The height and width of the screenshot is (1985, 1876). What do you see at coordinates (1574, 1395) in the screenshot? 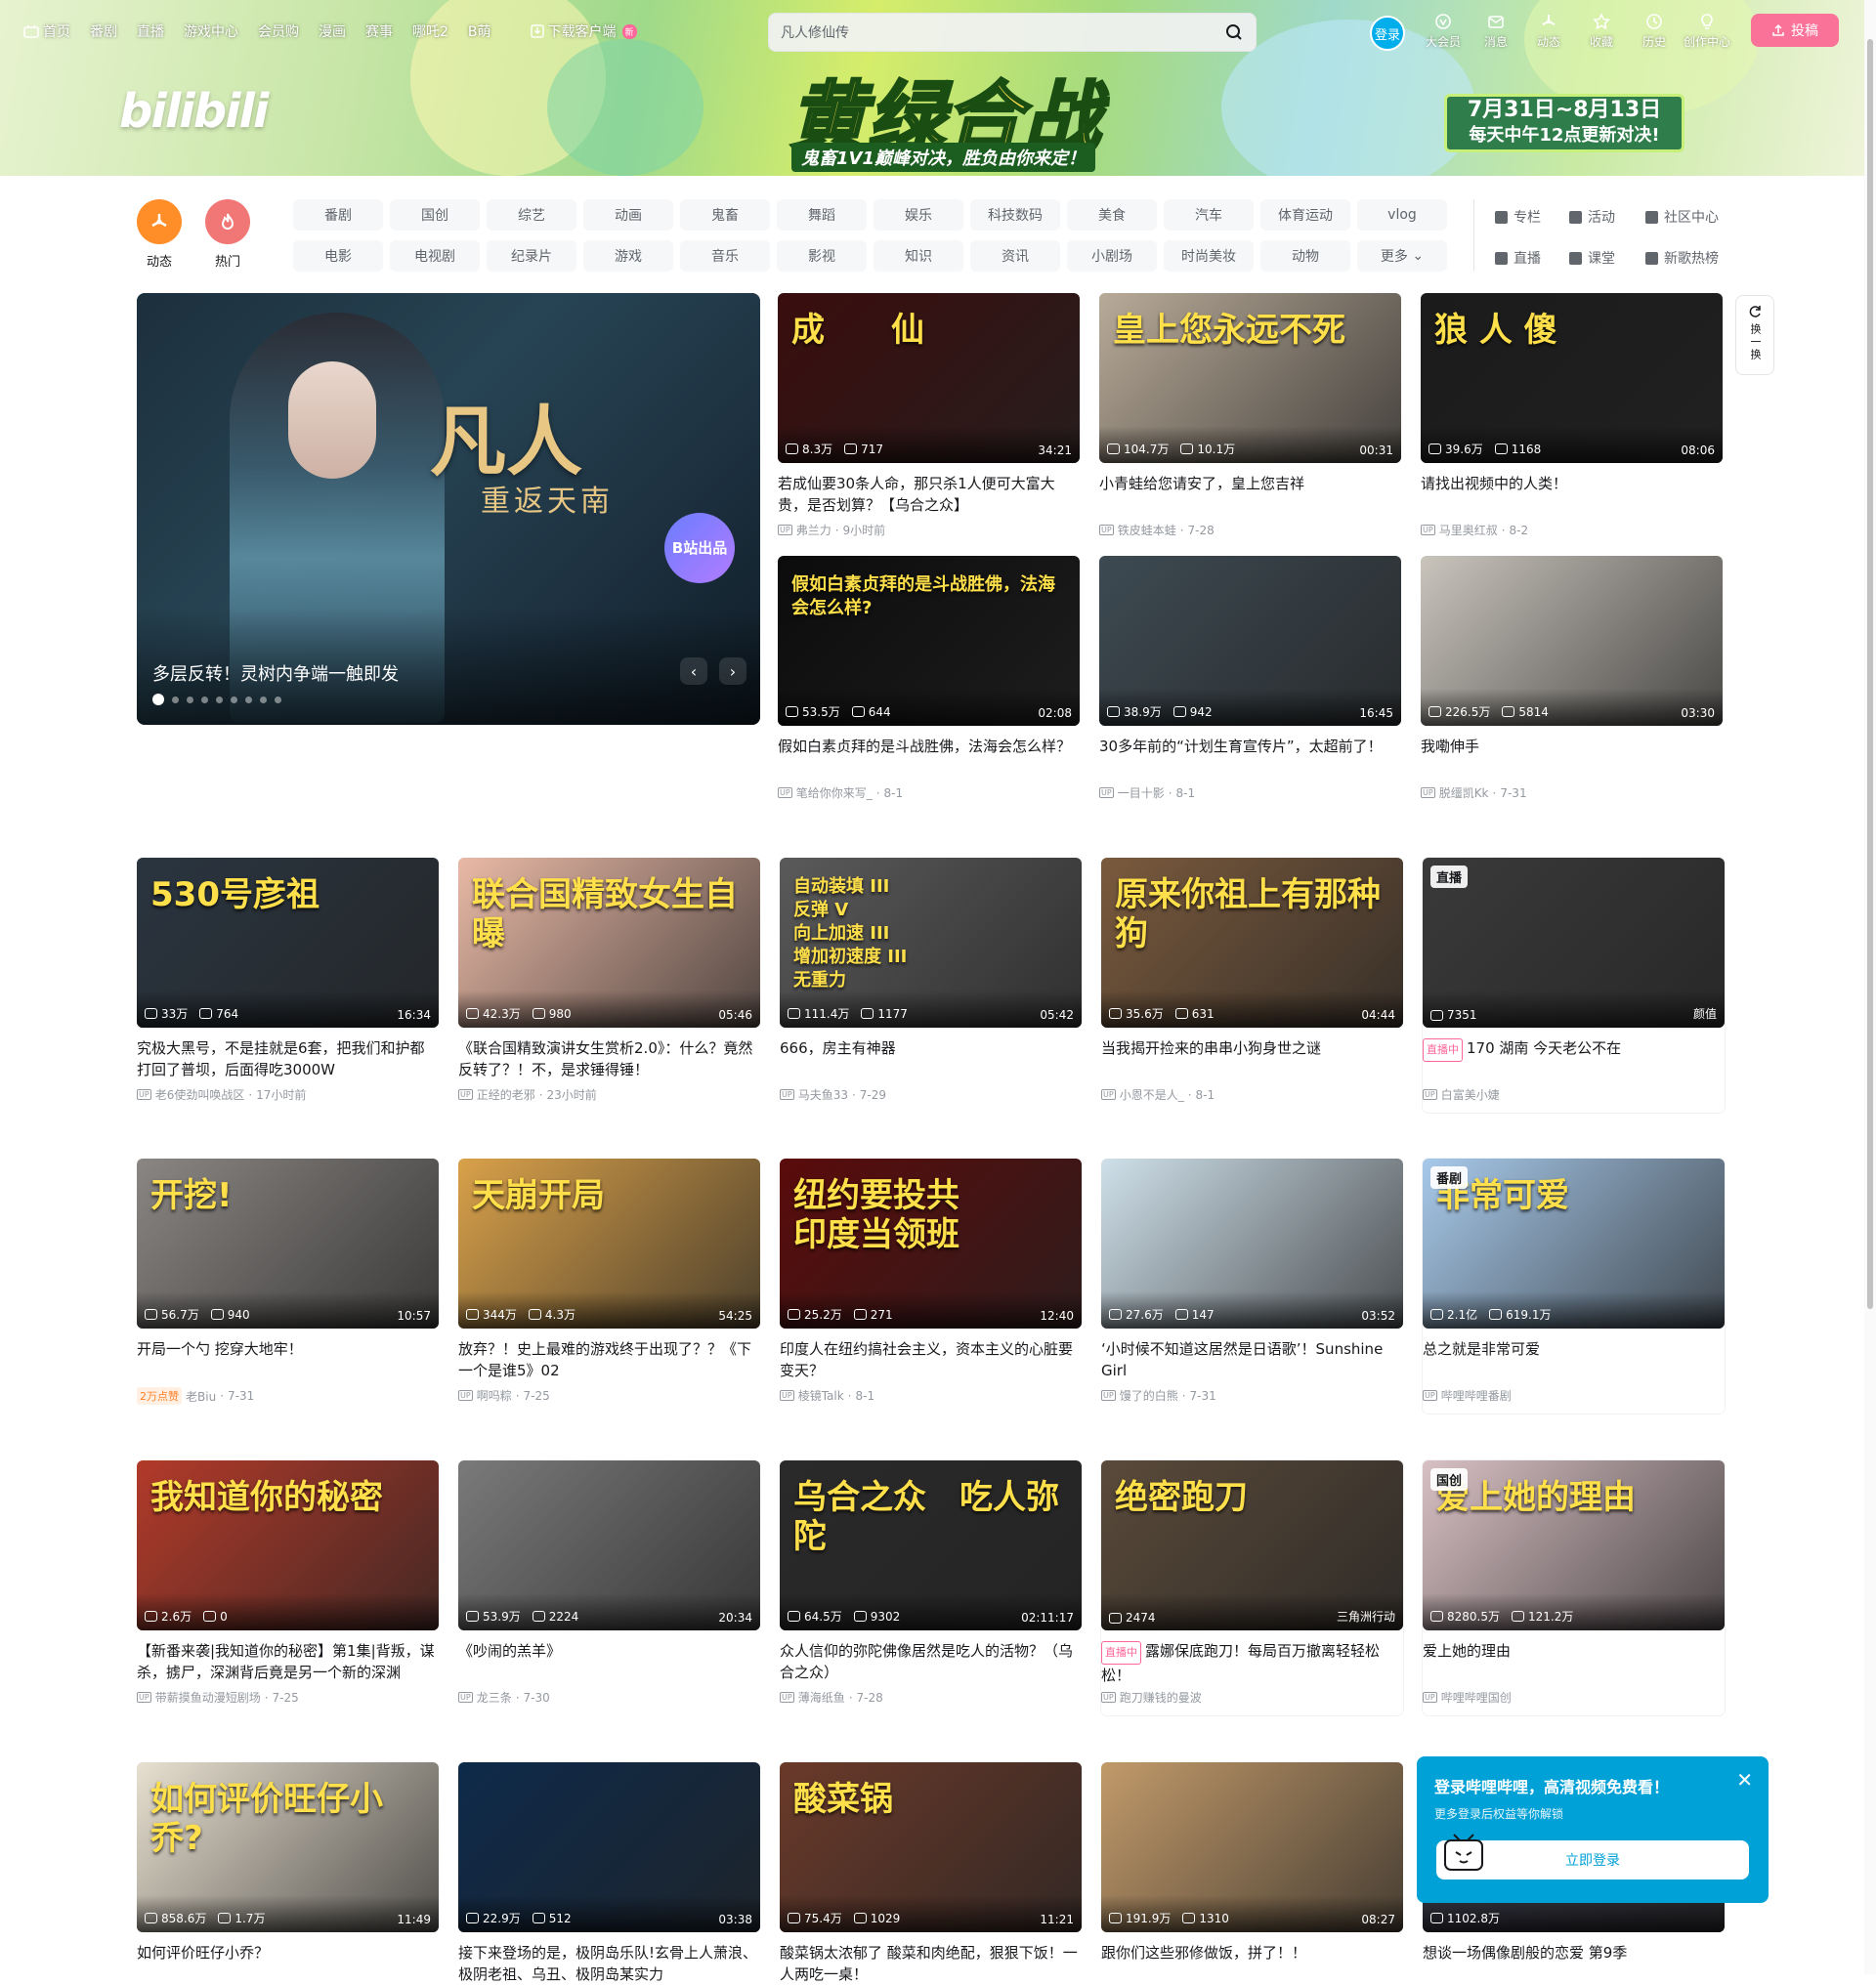
I see `video-meta: UP 哔哩哔哩番剧` at bounding box center [1574, 1395].